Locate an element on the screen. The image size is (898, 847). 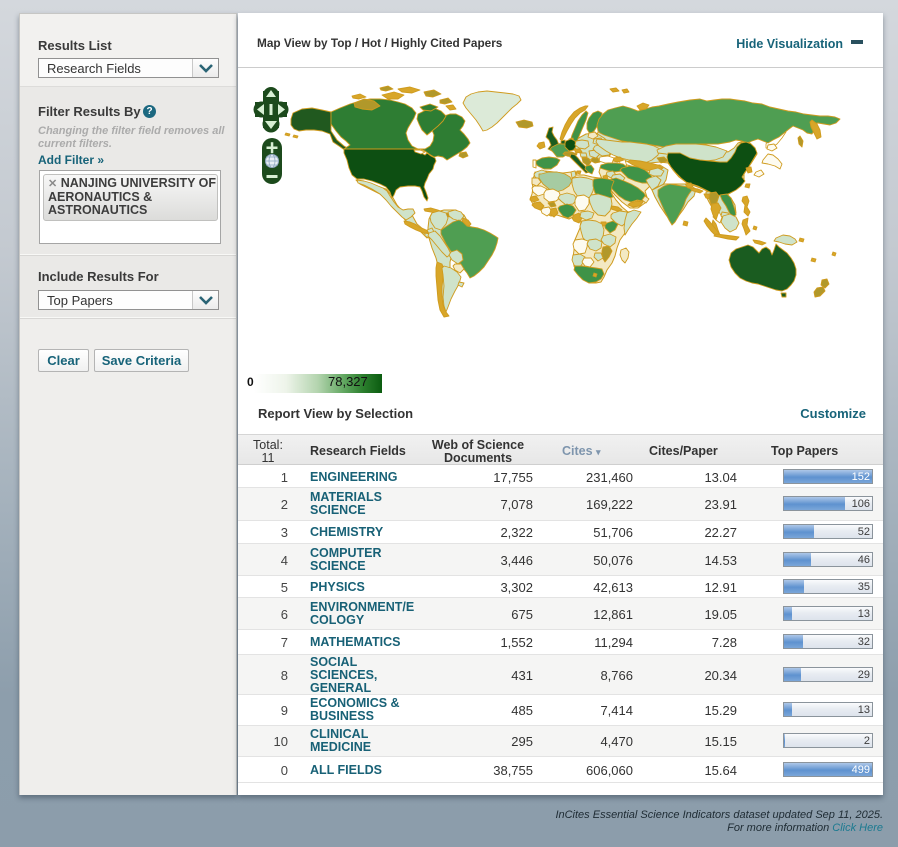
svg-text: 0 is located at coordinates (250, 382).